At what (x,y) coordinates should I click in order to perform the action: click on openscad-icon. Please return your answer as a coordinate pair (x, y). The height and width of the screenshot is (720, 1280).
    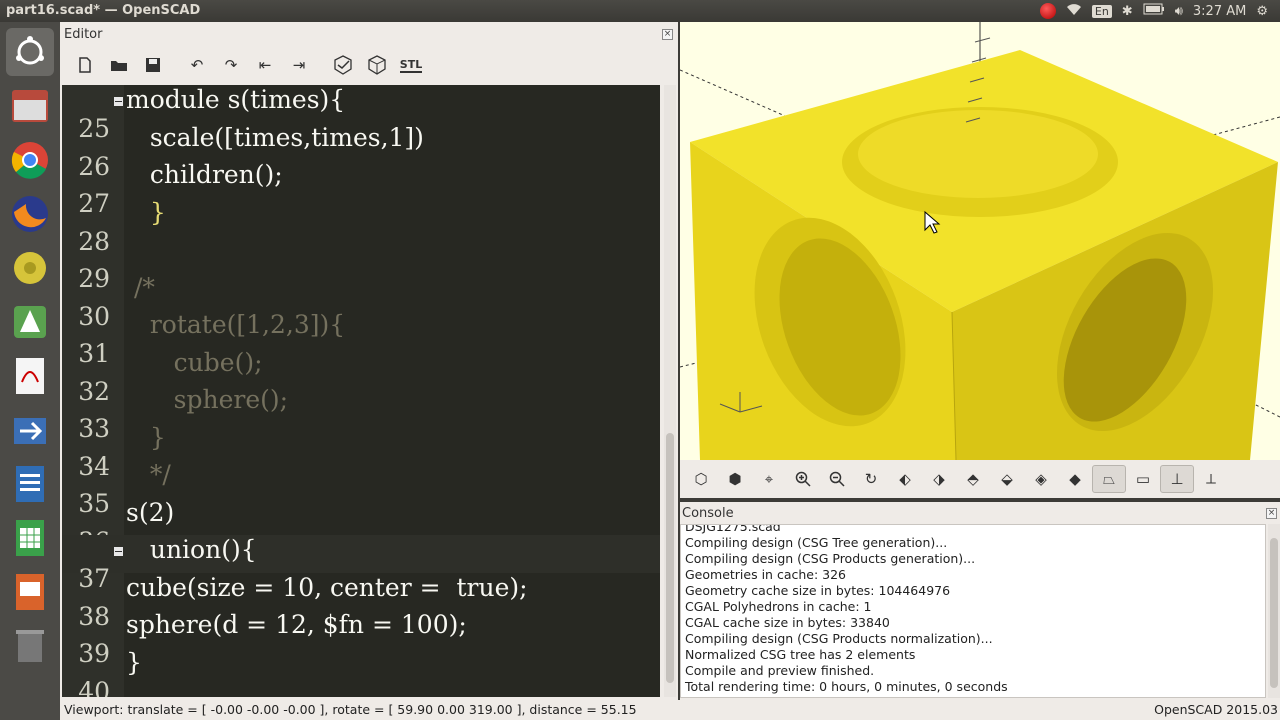
    Looking at the image, I should click on (30, 268).